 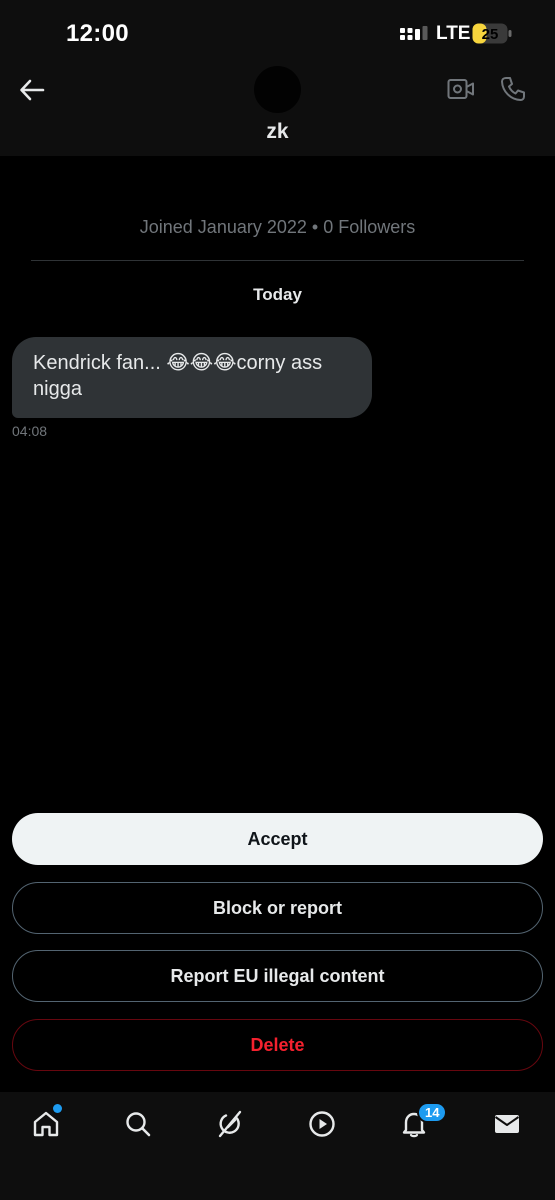 I want to click on report-eu-content-button: Report EU illegal content, so click(x=277, y=976).